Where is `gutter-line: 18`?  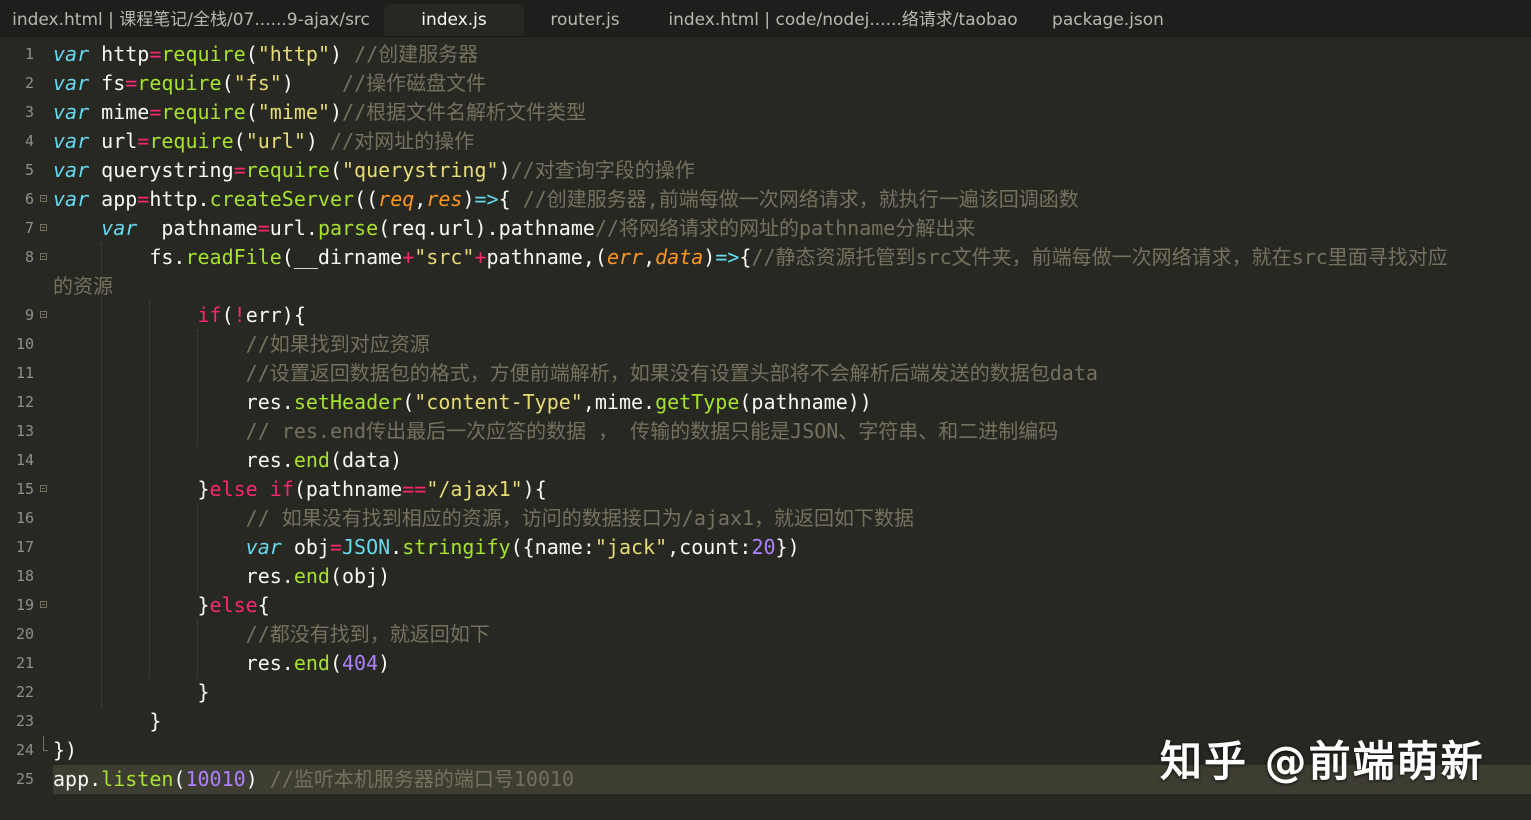 gutter-line: 18 is located at coordinates (25, 576).